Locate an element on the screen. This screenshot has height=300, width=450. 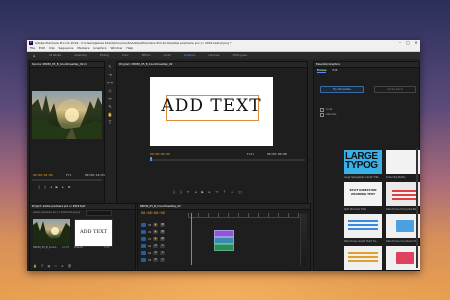
program-scrubber is located at coordinates (227, 160).